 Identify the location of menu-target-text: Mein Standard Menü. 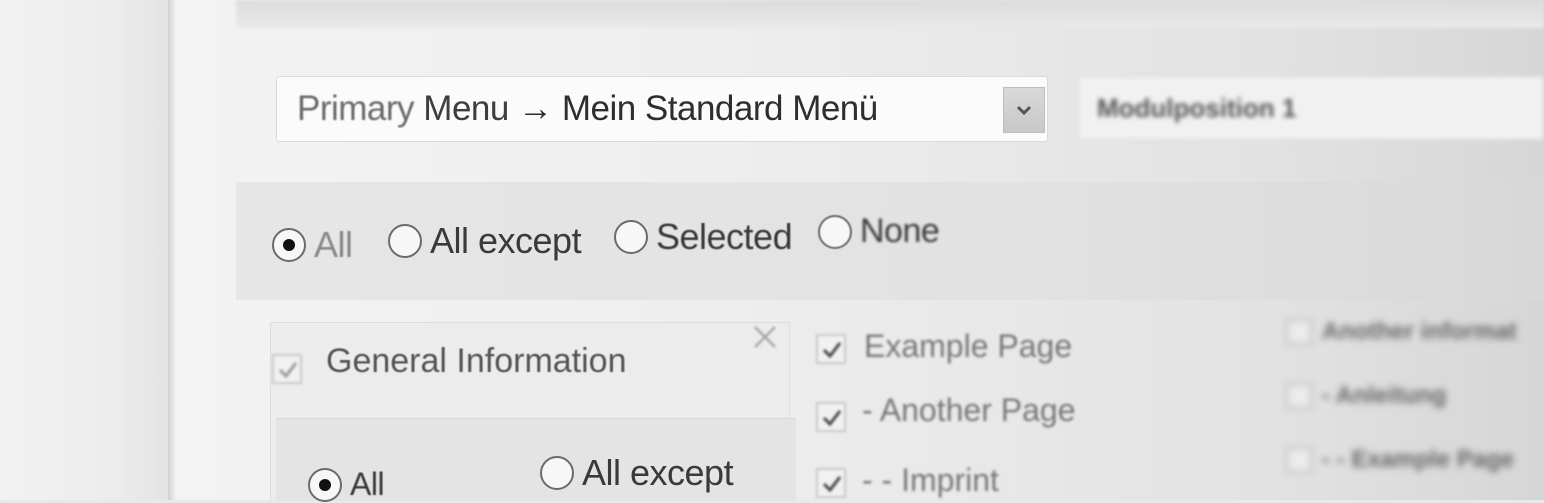
(719, 108).